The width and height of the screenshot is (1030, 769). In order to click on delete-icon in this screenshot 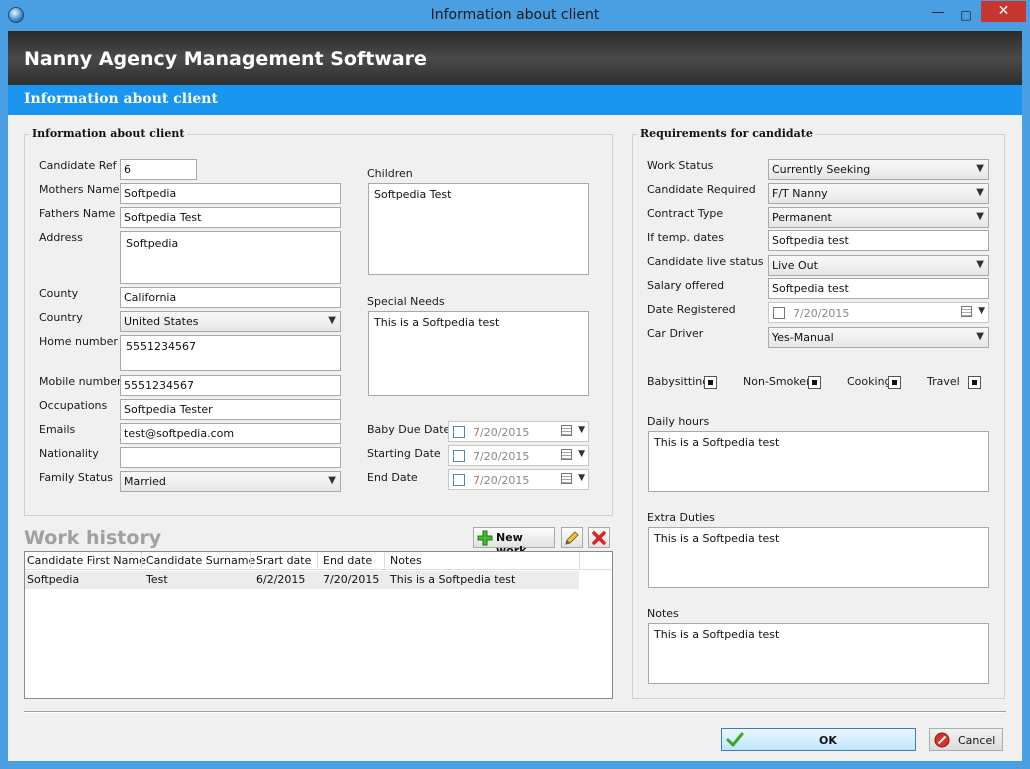, I will do `click(599, 538)`.